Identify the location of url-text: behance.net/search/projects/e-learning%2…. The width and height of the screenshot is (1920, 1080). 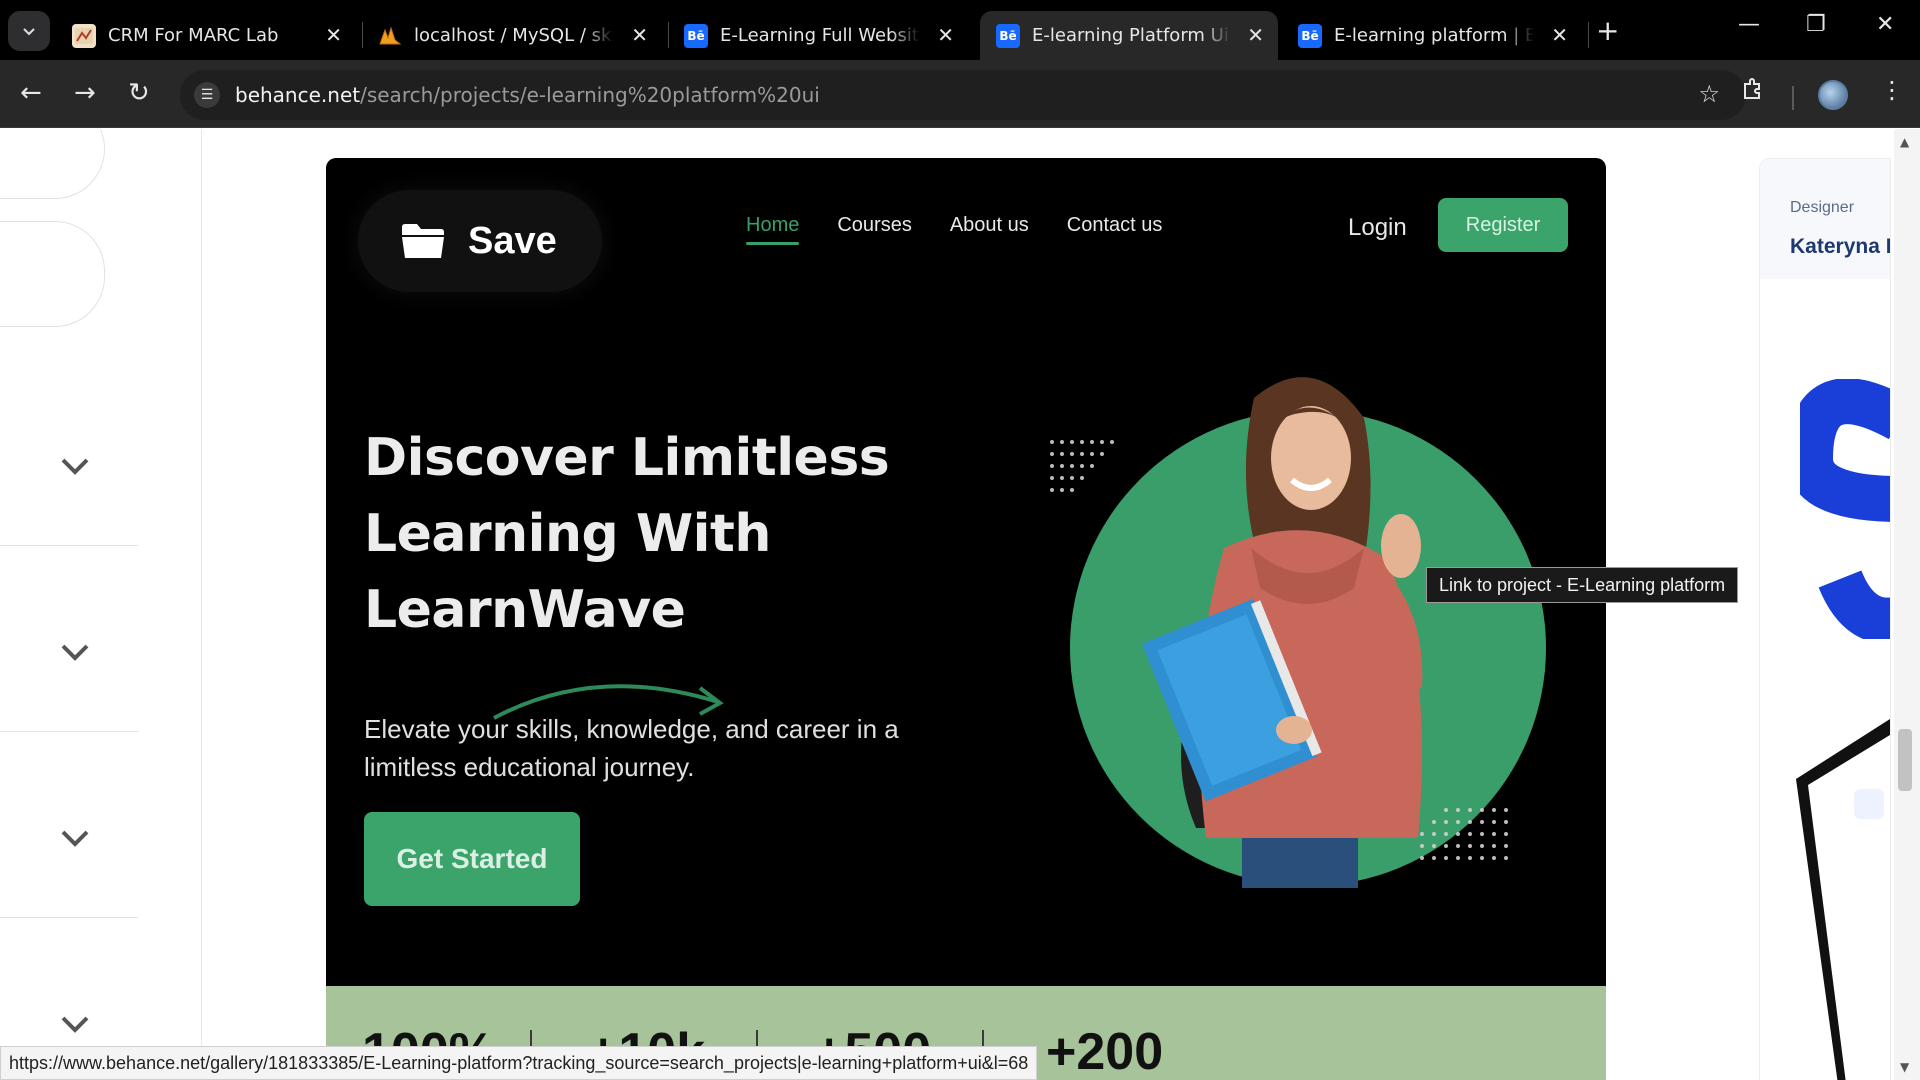
(527, 95).